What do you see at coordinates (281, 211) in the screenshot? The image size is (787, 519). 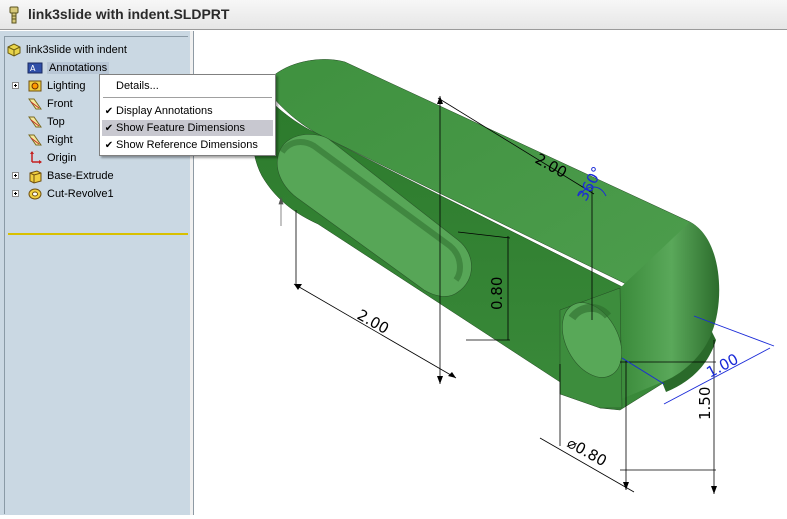 I see `origin-marker-icon` at bounding box center [281, 211].